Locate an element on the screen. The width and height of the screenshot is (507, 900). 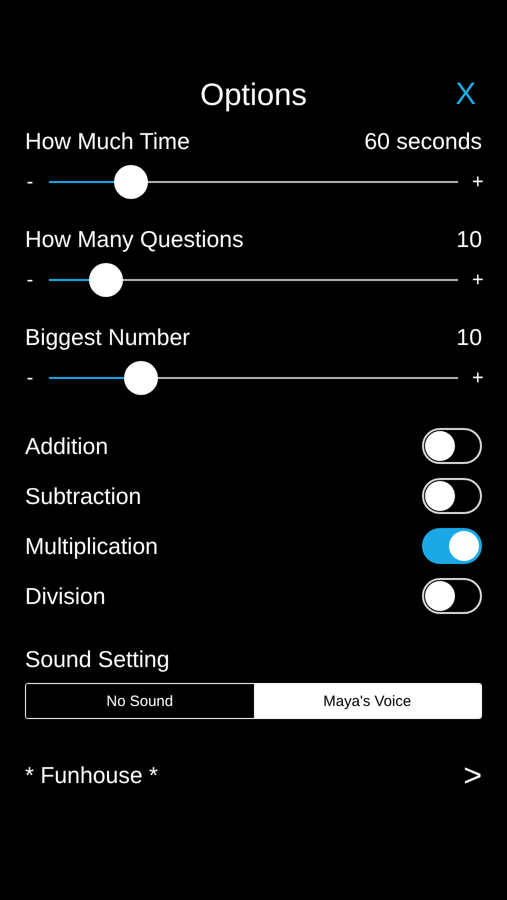
menu-link: * Funhouse * is located at coordinates (91, 775).